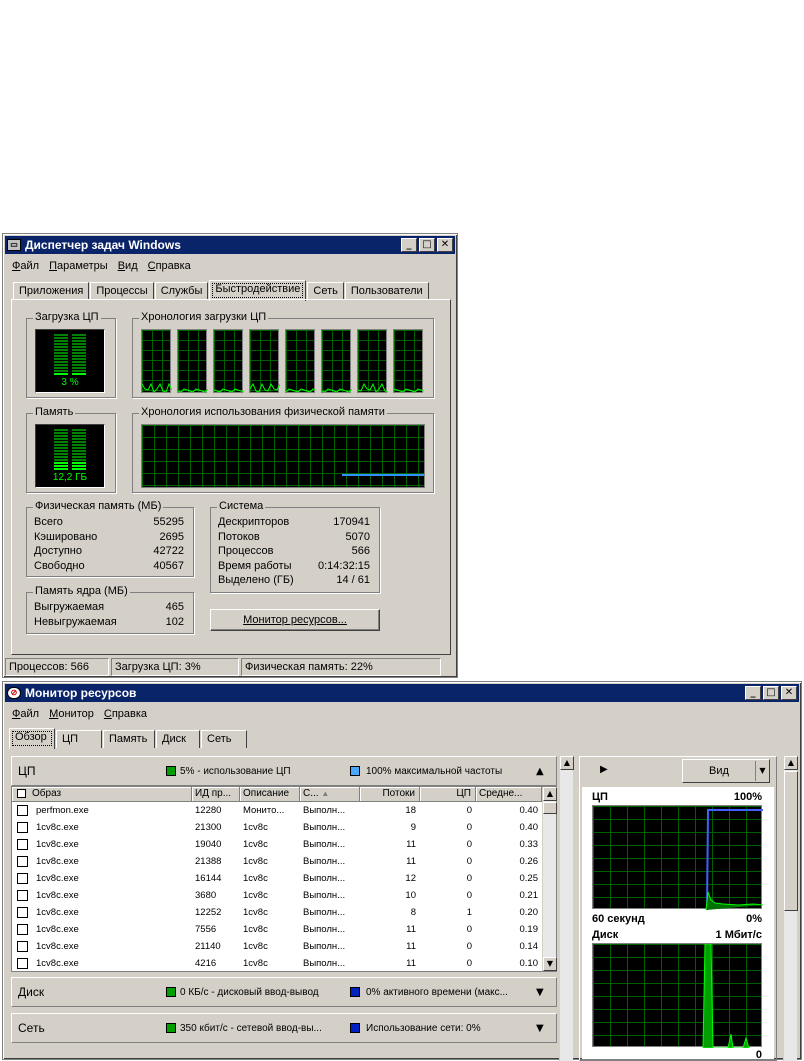 This screenshot has width=804, height=1061. What do you see at coordinates (71, 714) in the screenshot?
I see `resmon-menu-monitor: Монитор` at bounding box center [71, 714].